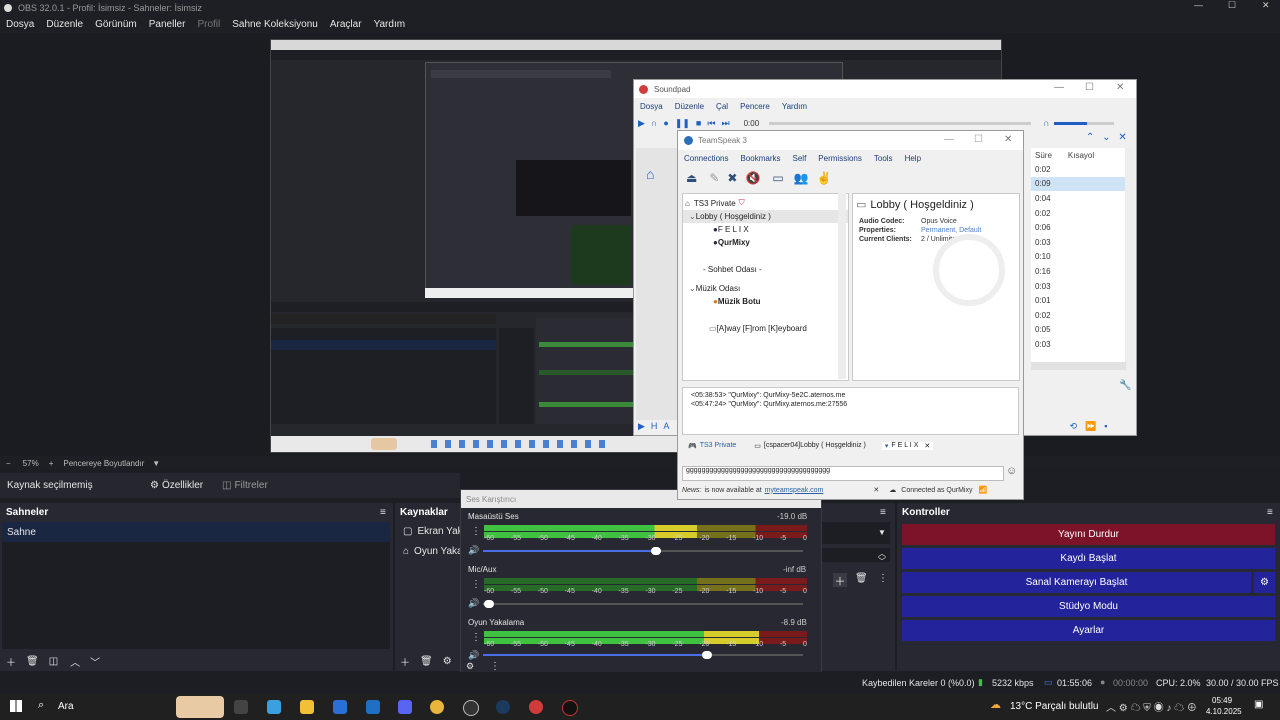  Describe the element at coordinates (1076, 582) in the screenshot. I see `start-virtualcam-button: Sanal Kamerayı Başlat` at that location.